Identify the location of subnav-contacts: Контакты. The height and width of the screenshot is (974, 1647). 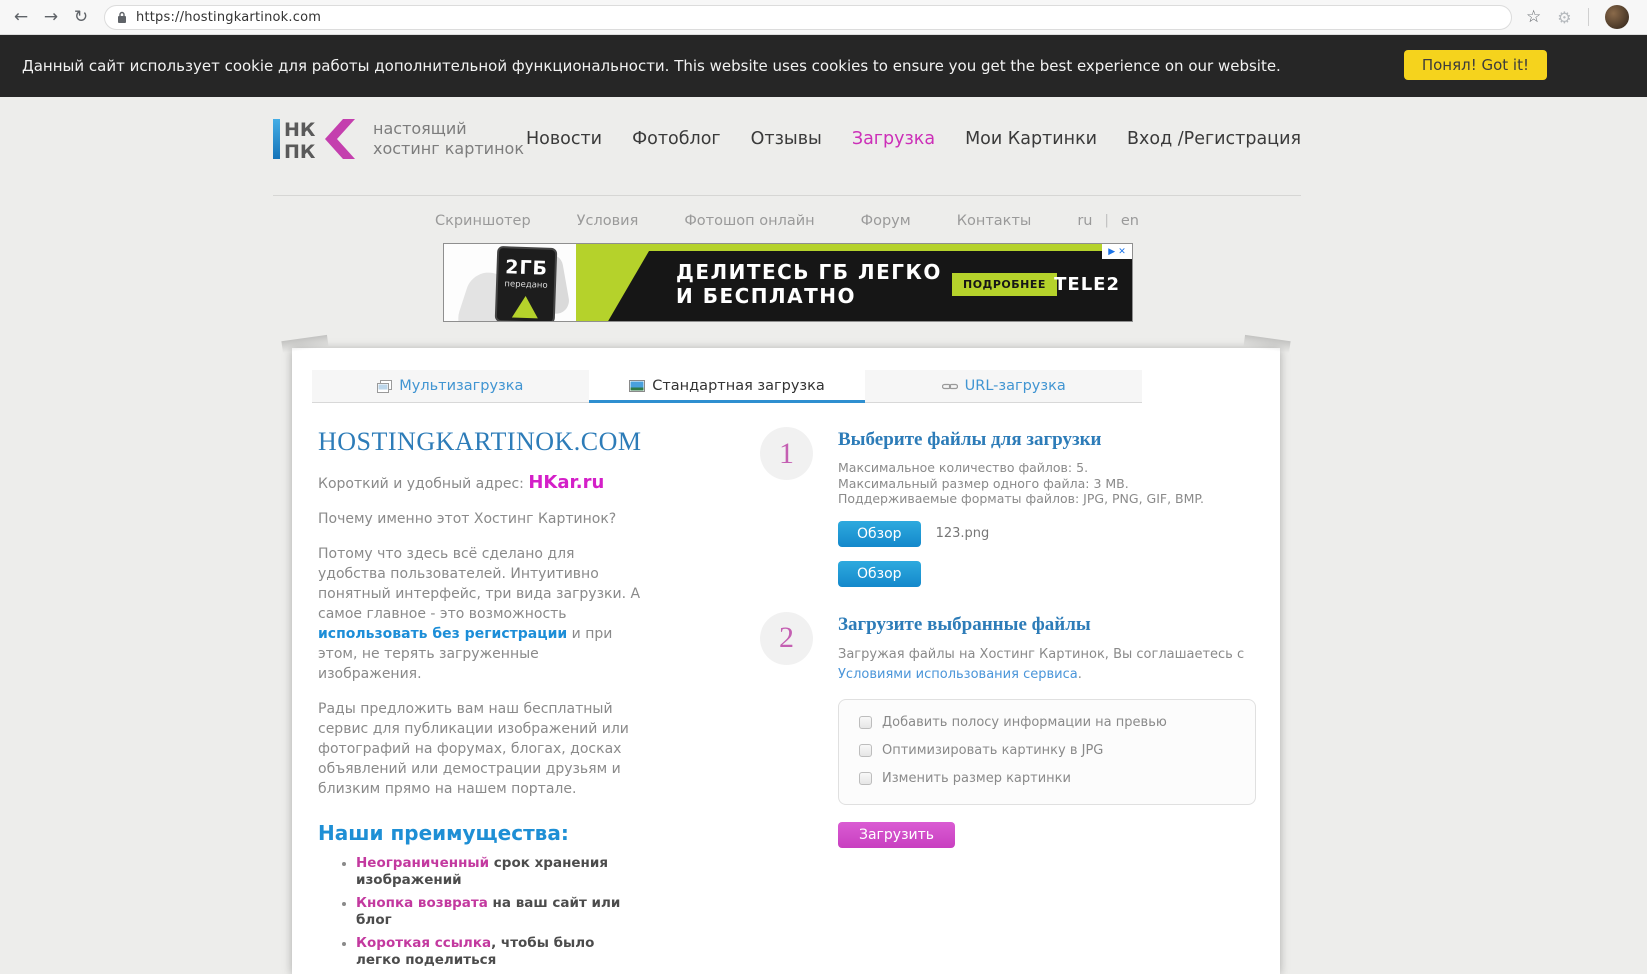
(994, 221).